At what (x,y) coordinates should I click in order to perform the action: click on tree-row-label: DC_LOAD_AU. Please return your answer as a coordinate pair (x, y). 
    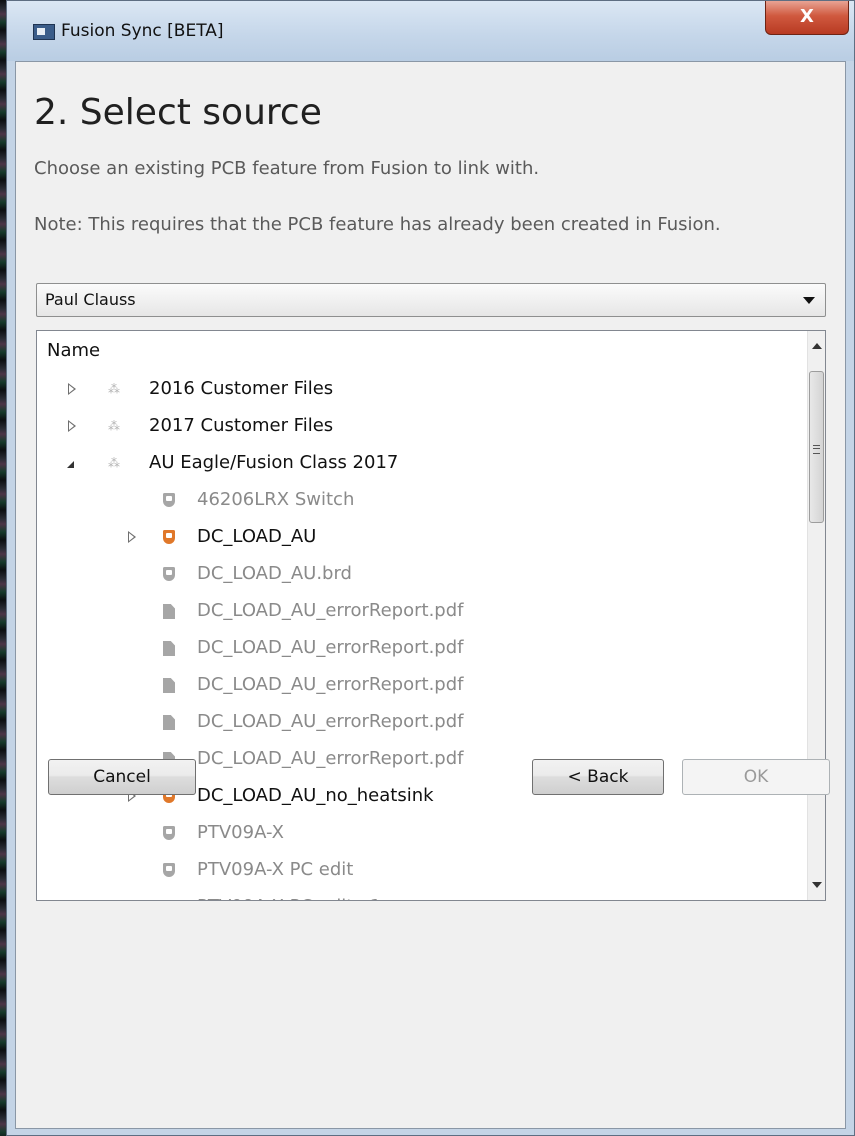
    Looking at the image, I should click on (257, 536).